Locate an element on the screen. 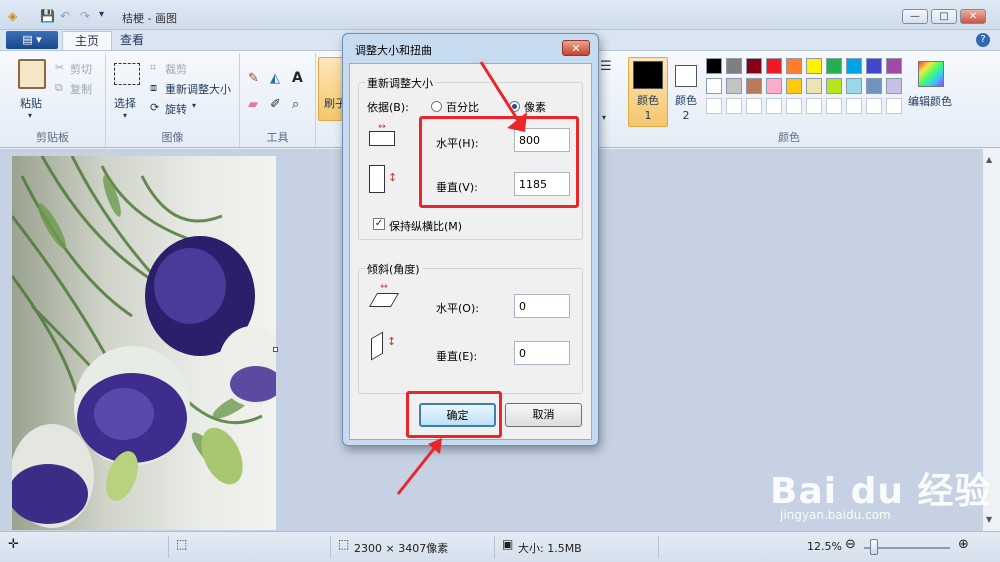 This screenshot has width=1000, height=562. arrow-head-size is located at coordinates (517, 122).